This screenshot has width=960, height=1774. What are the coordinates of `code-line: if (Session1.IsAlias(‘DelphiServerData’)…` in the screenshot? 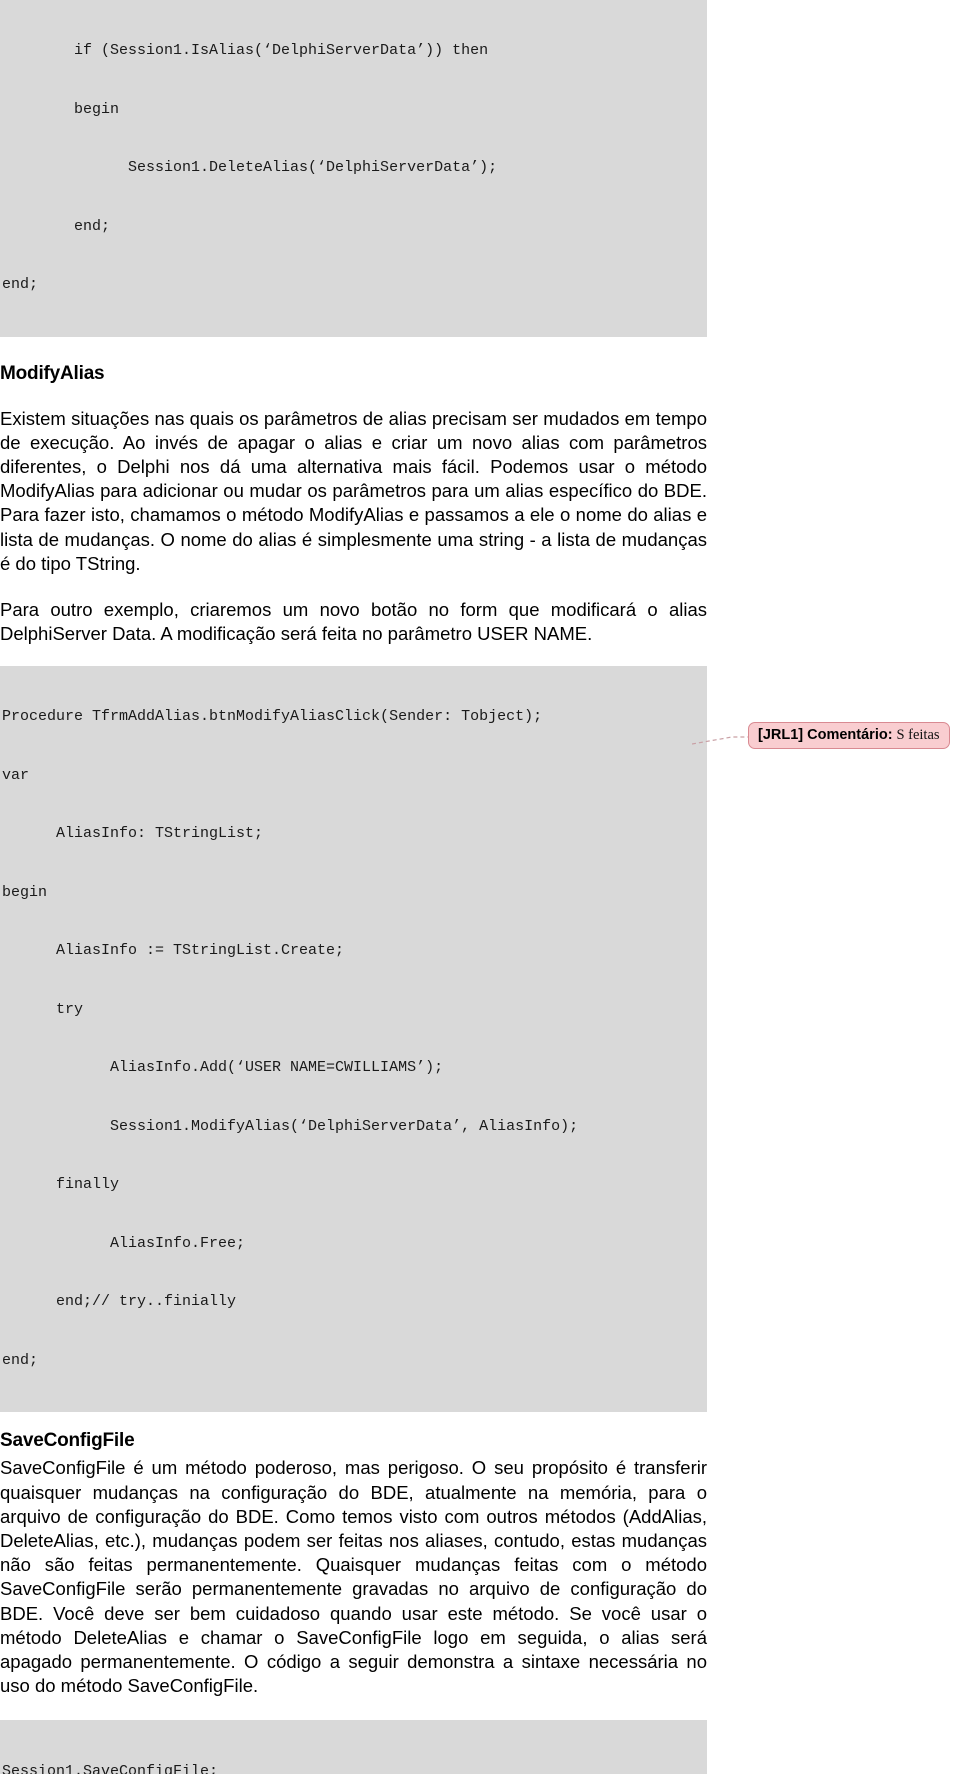 It's located at (245, 50).